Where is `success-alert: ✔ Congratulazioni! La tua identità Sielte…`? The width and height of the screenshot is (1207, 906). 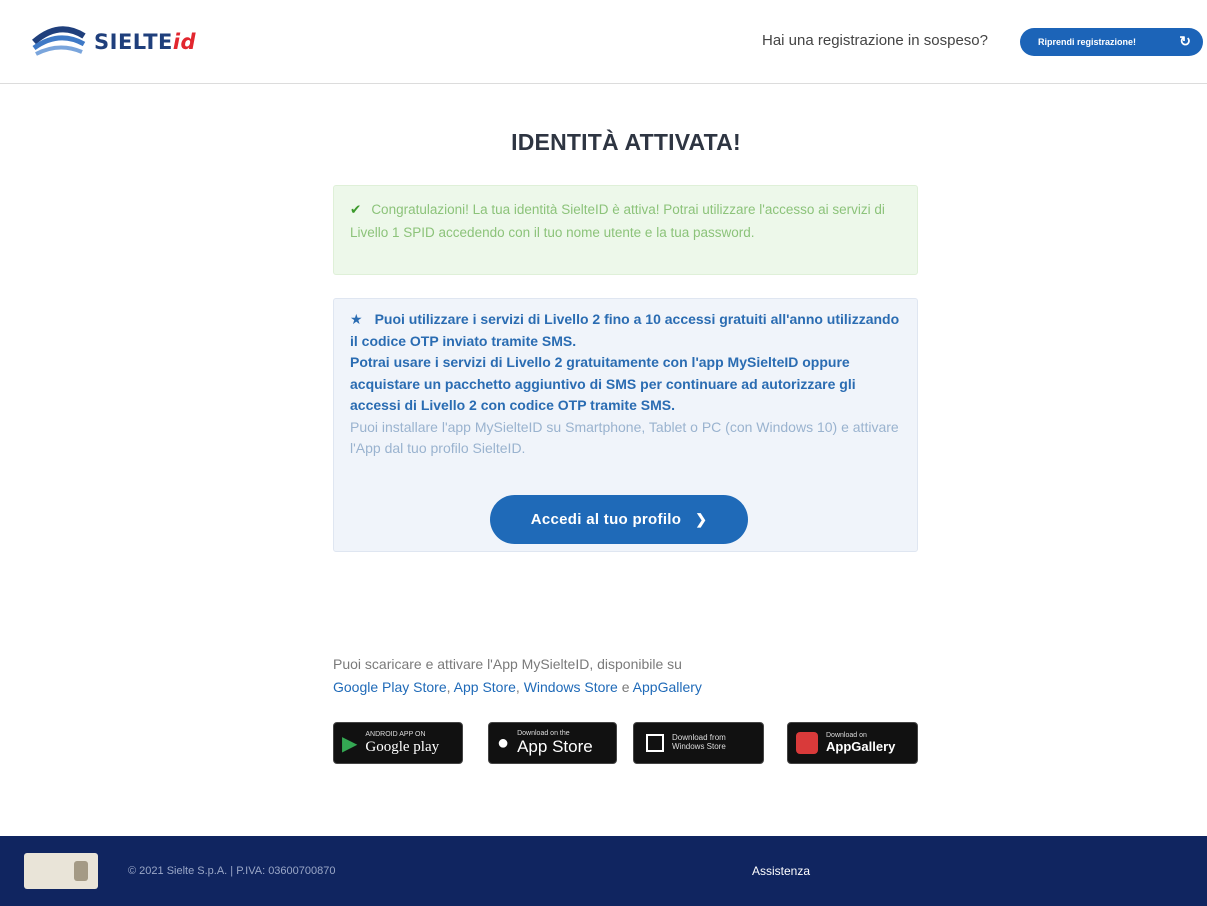
success-alert: ✔ Congratulazioni! La tua identità Sielte… is located at coordinates (625, 230).